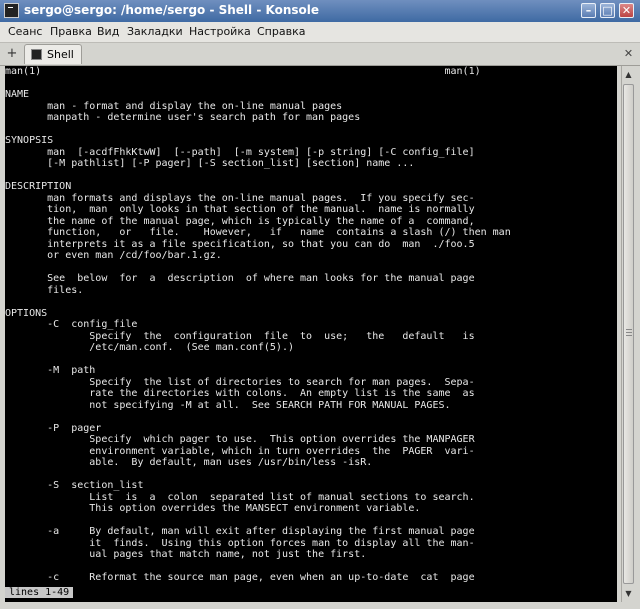 The image size is (640, 609). Describe the element at coordinates (39, 592) in the screenshot. I see `pager-status: lines 1-49` at that location.